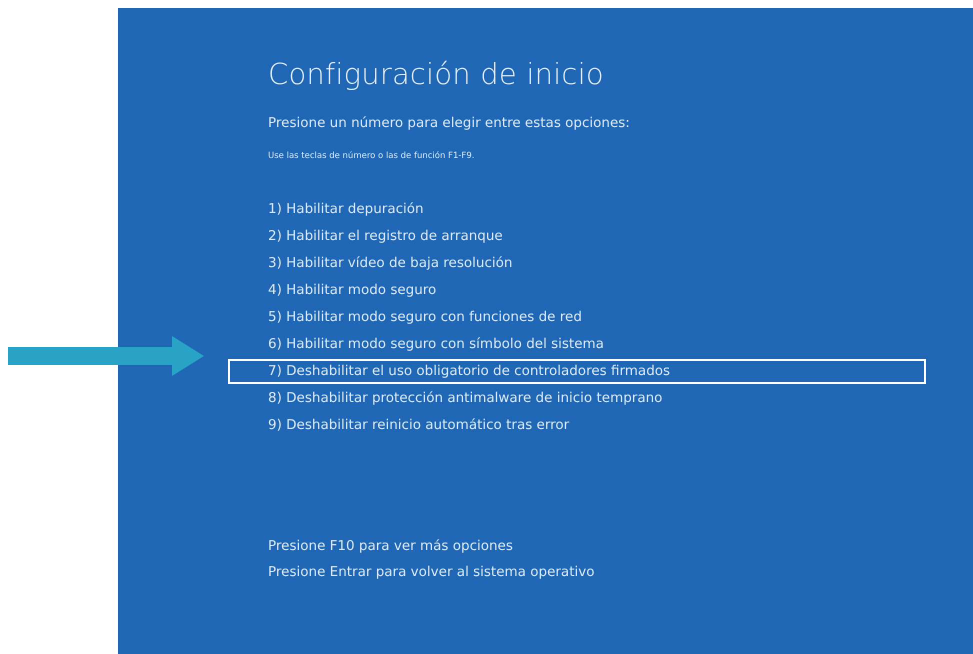 The height and width of the screenshot is (654, 973). Describe the element at coordinates (577, 290) in the screenshot. I see `boot-option: 4) Habilitar modo seguro` at that location.